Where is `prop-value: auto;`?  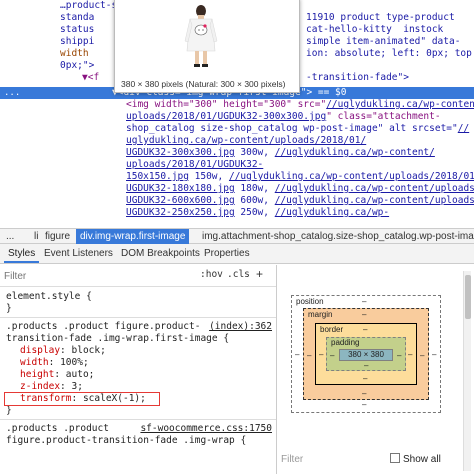 prop-value: auto; is located at coordinates (80, 374).